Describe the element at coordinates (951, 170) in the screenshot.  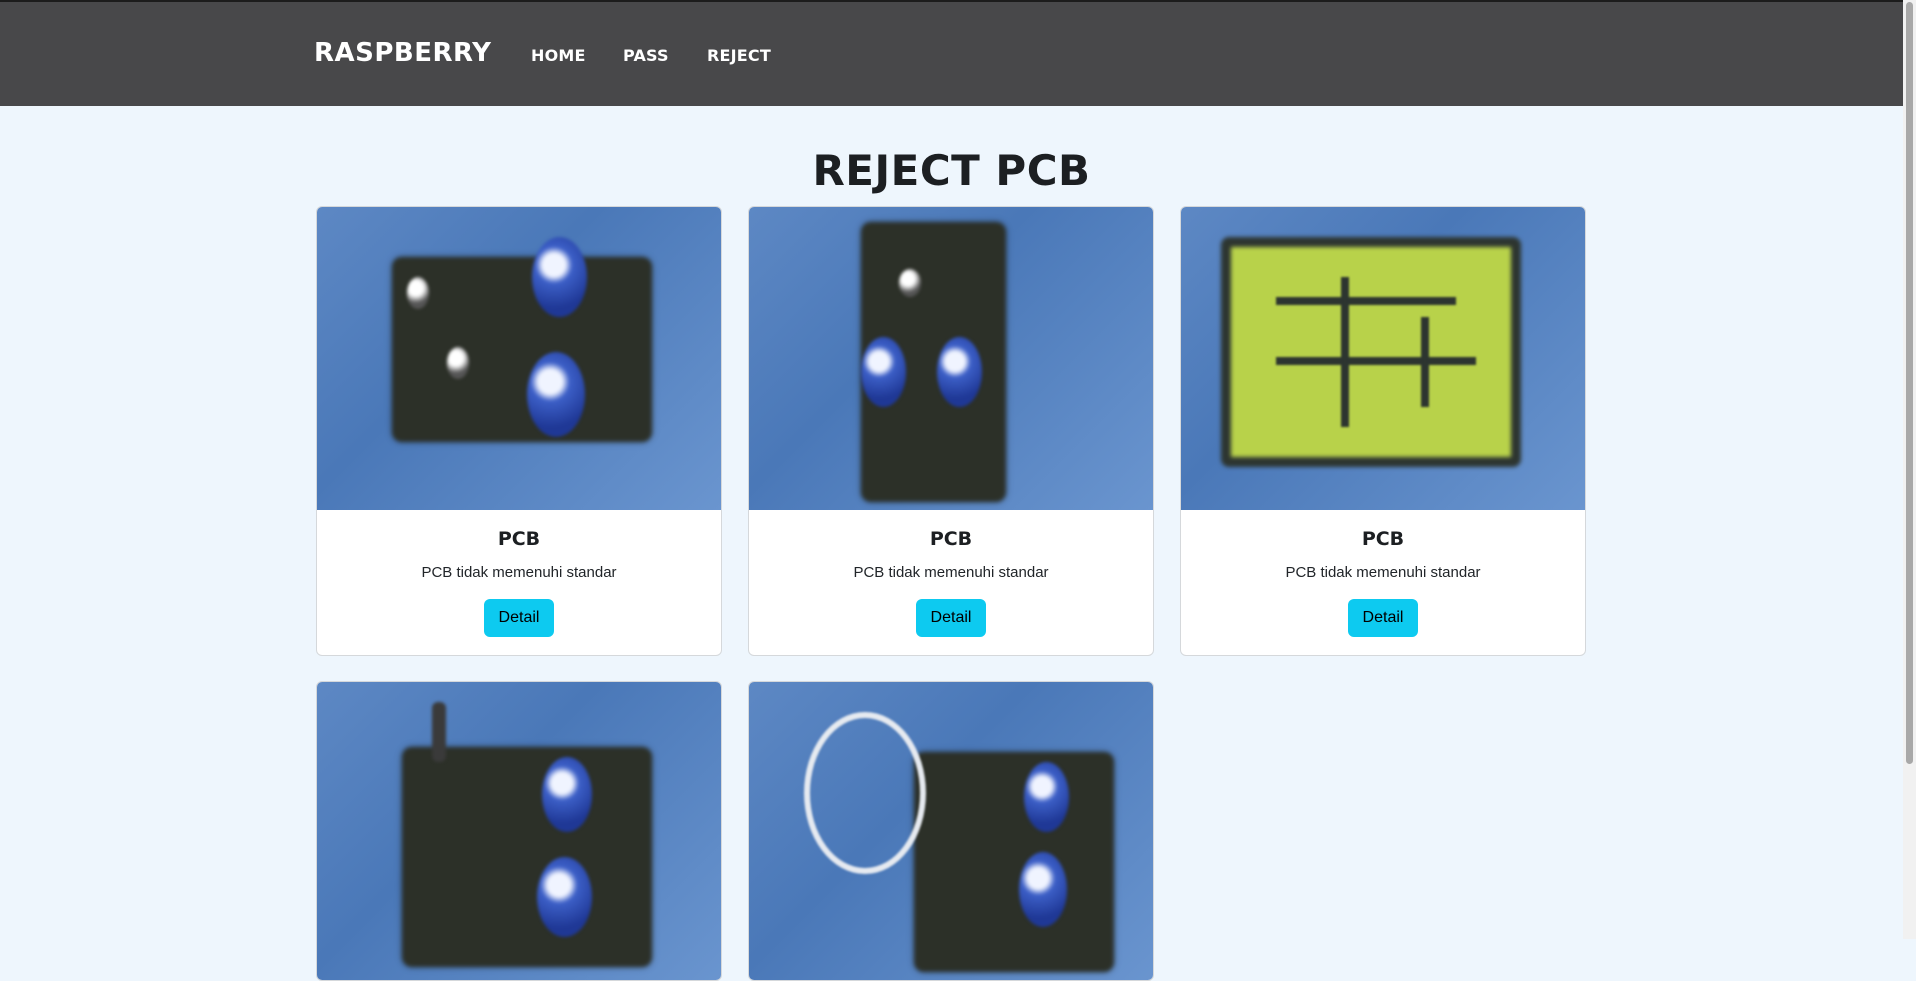
I see `page-title: REJECT PCB` at that location.